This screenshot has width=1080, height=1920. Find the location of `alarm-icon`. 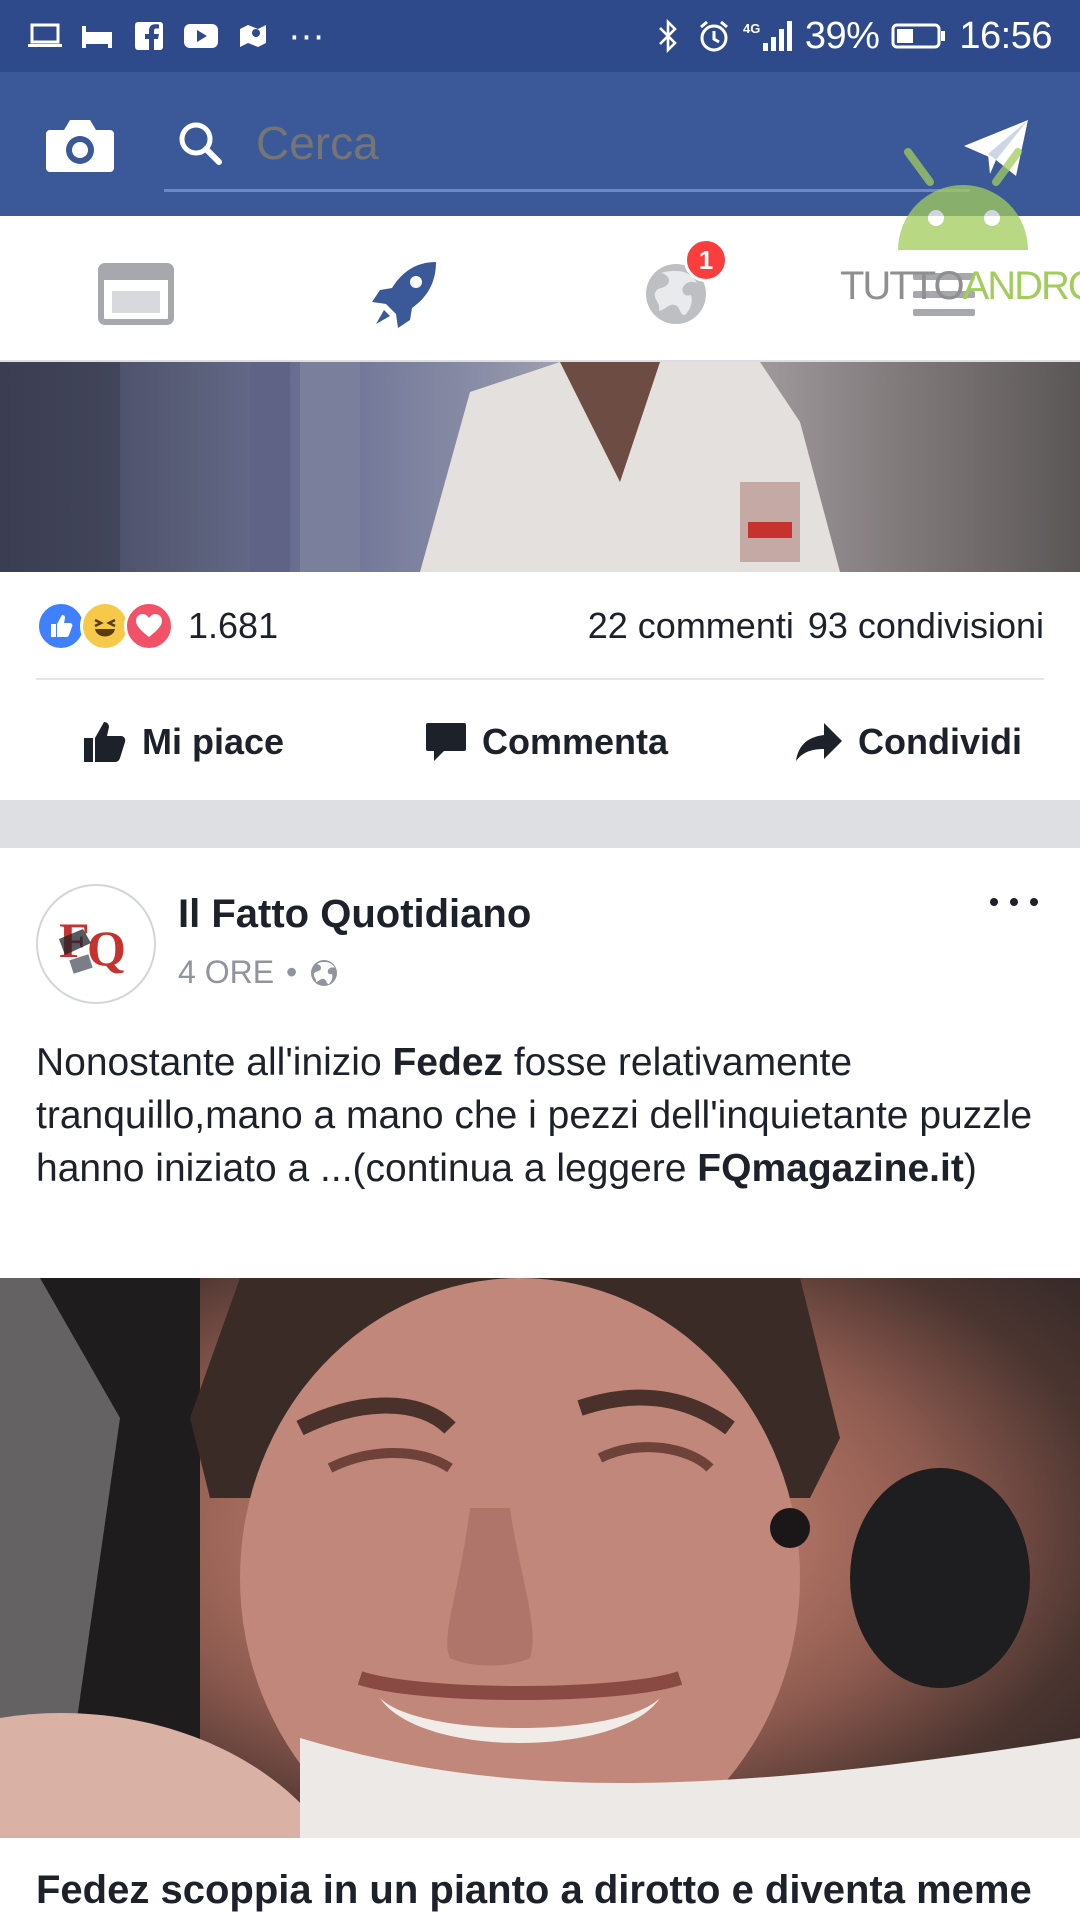

alarm-icon is located at coordinates (714, 36).